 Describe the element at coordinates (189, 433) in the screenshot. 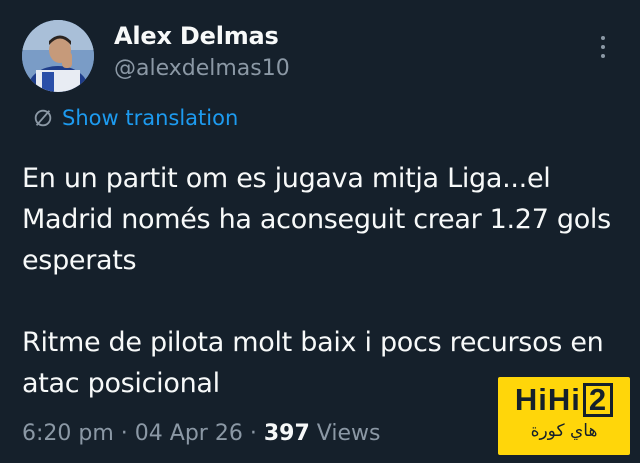

I see `tweet-date: 04 Apr 26` at that location.